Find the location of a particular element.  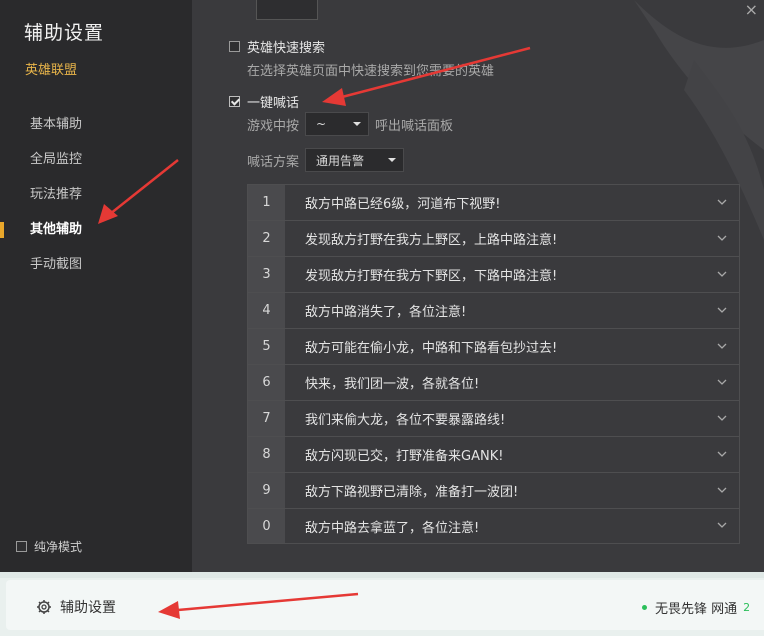

phrase-text: 发现敌方打野在我方下野区，下路中路注意! is located at coordinates (431, 276).